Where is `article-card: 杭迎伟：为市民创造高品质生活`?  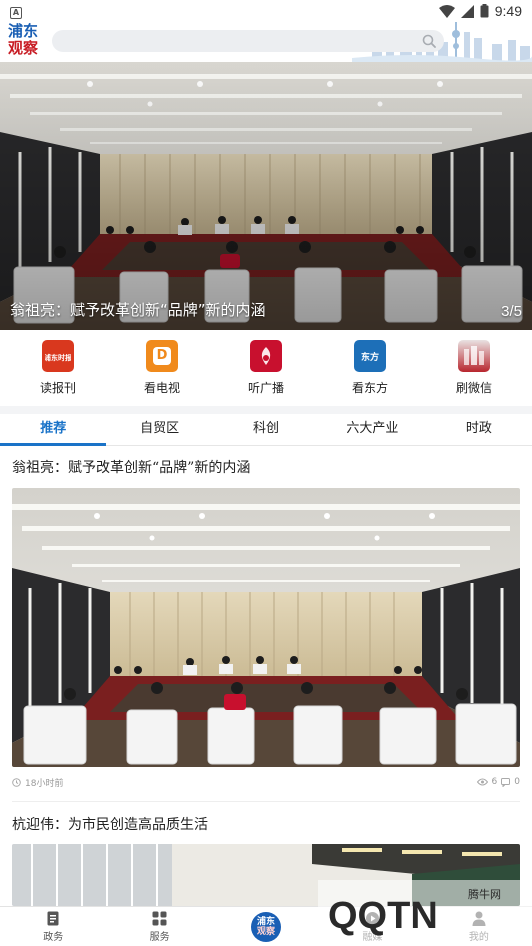
article-card: 杭迎伟：为市民创造高品质生活 is located at coordinates (266, 825).